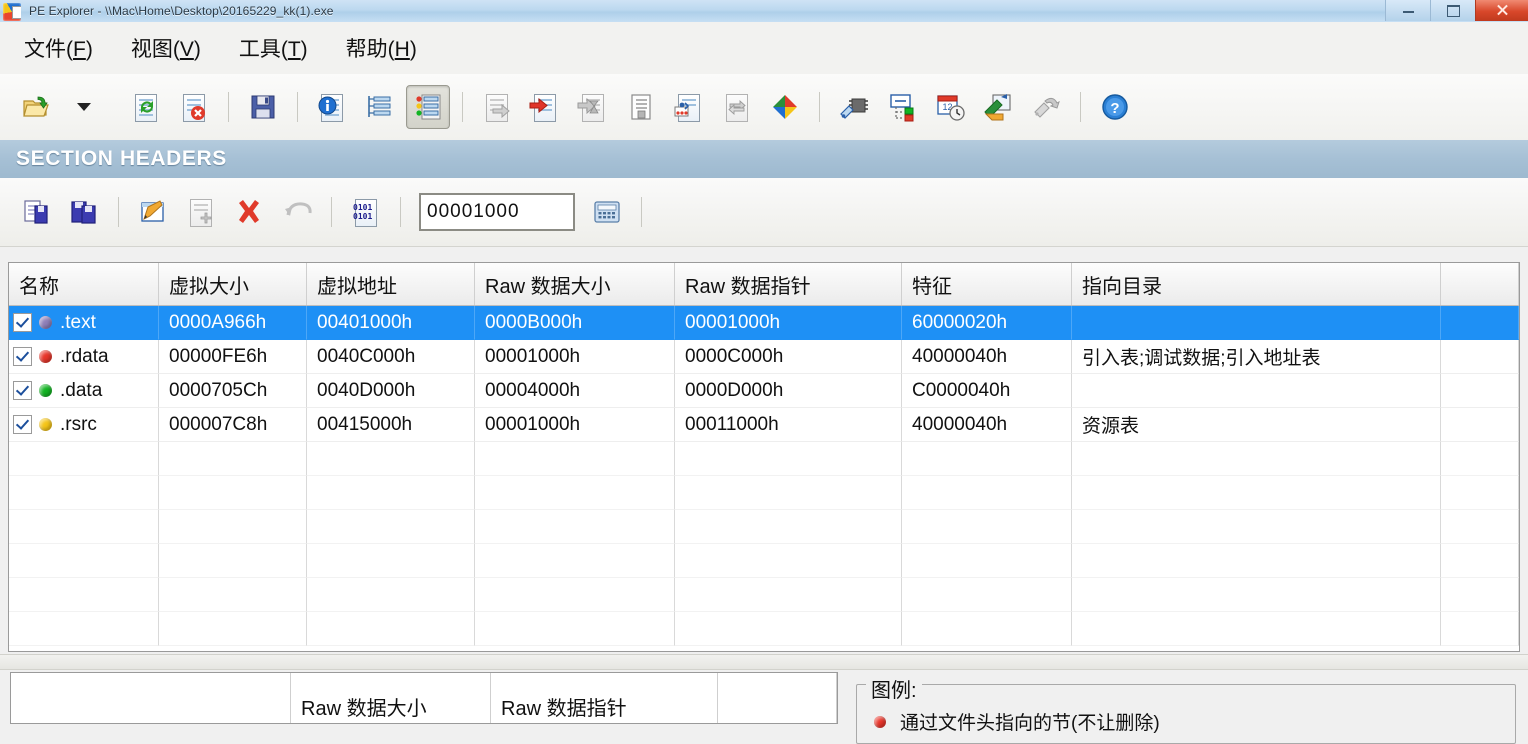  I want to click on close-file-button, so click(194, 107).